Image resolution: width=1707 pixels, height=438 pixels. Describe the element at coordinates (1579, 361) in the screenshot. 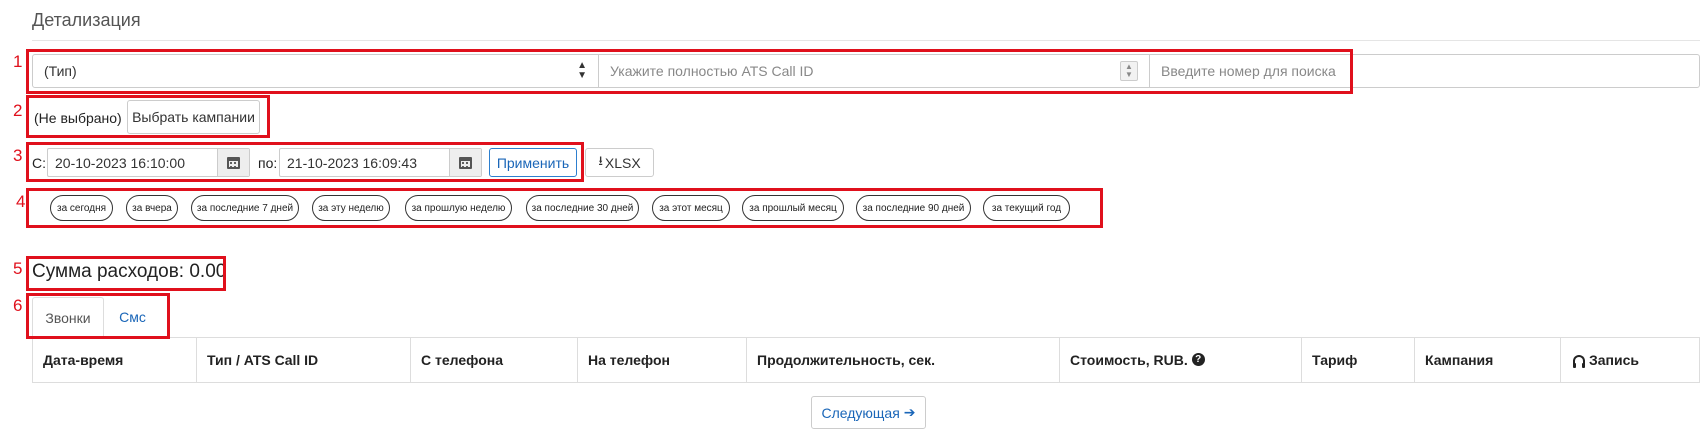

I see `headphones-icon` at that location.